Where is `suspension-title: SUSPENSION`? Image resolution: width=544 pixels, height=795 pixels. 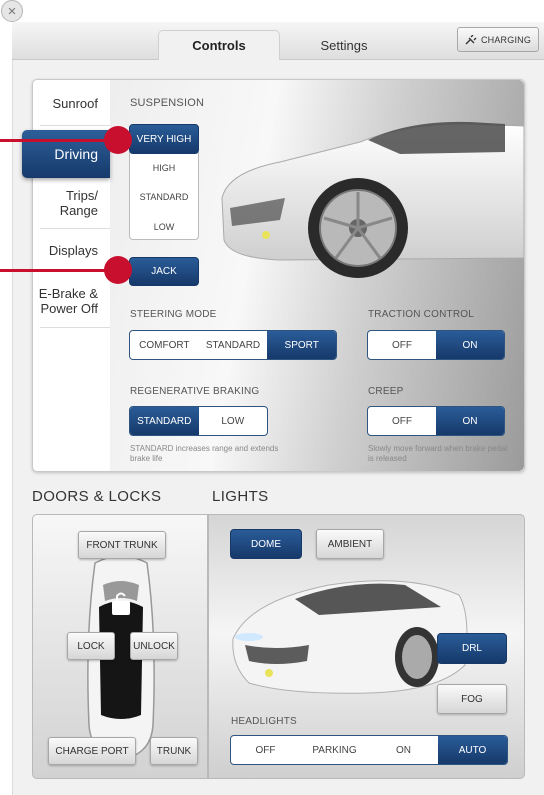 suspension-title: SUSPENSION is located at coordinates (167, 103).